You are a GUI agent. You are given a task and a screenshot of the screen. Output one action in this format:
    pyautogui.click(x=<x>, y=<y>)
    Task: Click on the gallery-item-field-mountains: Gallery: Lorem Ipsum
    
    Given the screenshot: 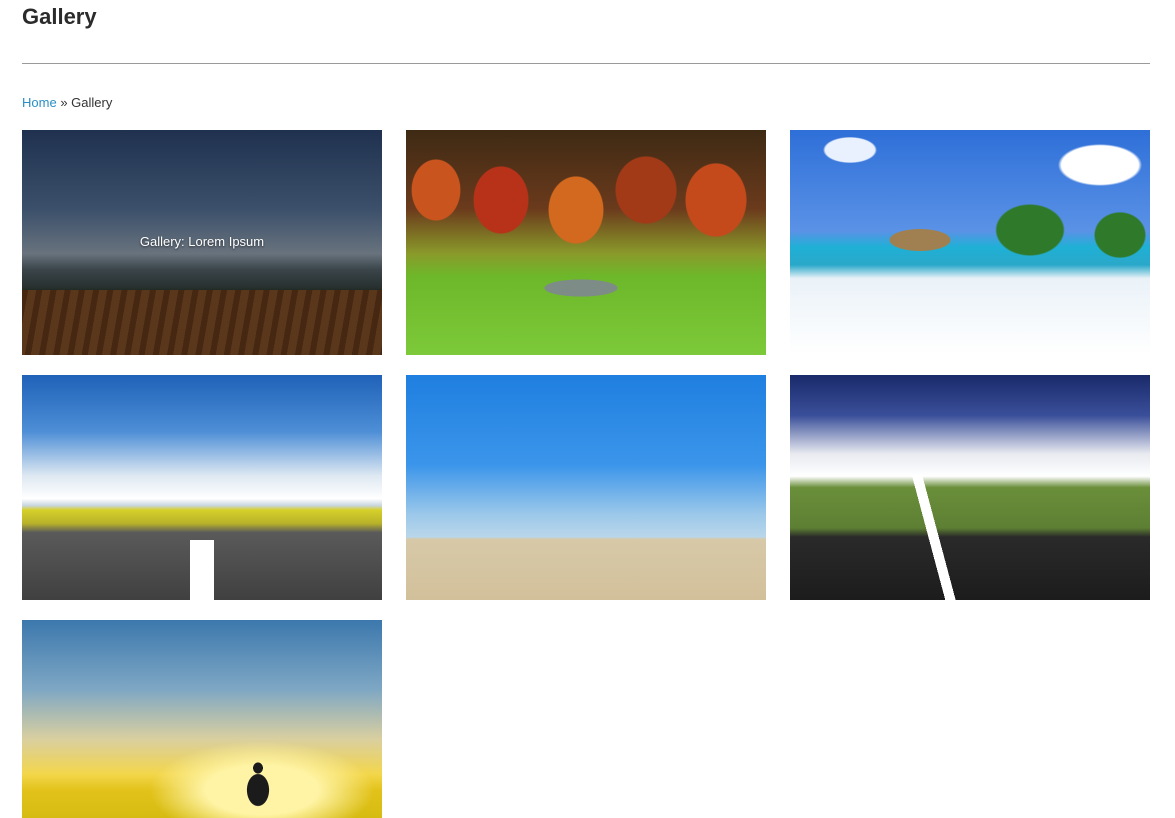 What is the action you would take?
    pyautogui.click(x=202, y=242)
    